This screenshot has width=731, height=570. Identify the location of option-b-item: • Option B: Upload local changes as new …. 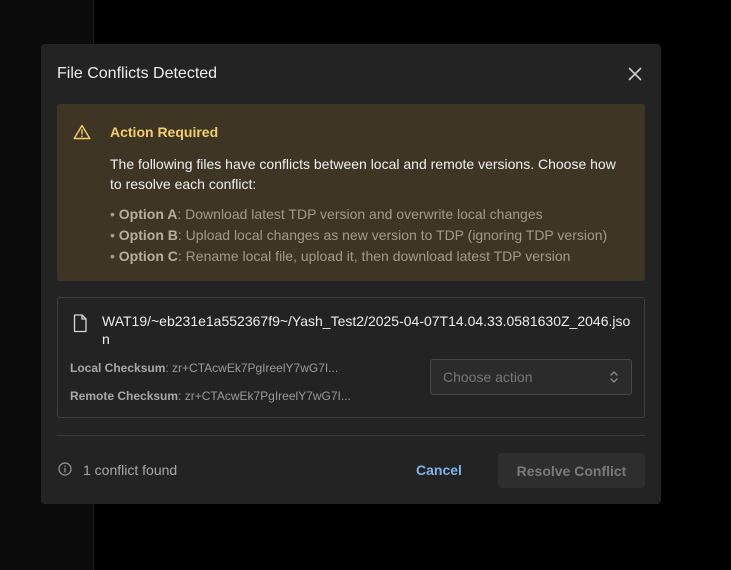
(359, 235).